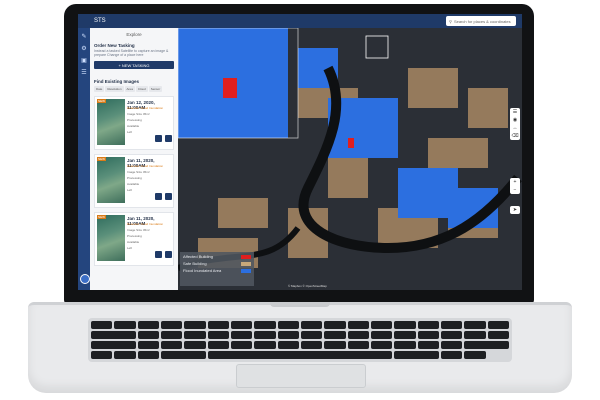  What do you see at coordinates (217, 263) in the screenshot?
I see `legend-item: Safe Building` at bounding box center [217, 263].